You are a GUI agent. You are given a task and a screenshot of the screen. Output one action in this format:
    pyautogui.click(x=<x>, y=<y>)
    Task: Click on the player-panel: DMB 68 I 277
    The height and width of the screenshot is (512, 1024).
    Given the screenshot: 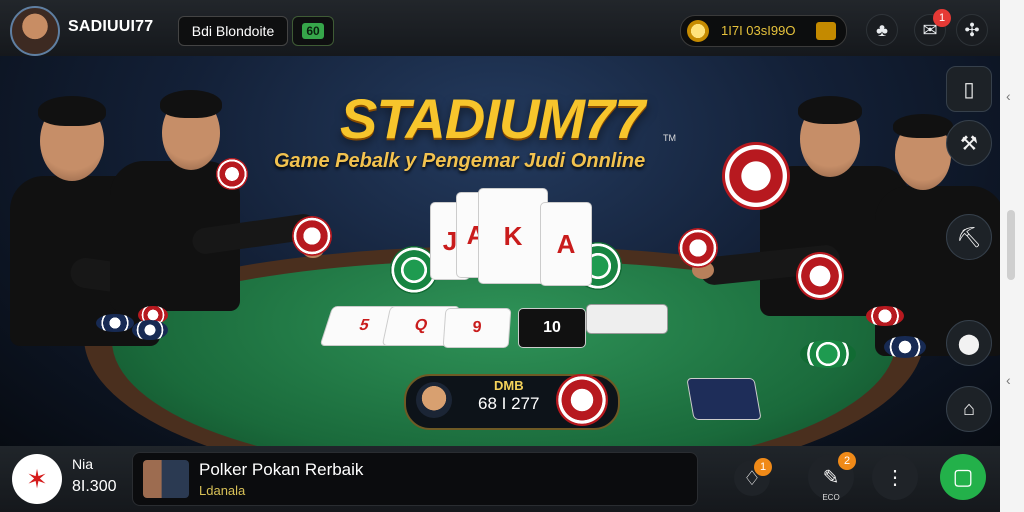 What is the action you would take?
    pyautogui.click(x=512, y=402)
    